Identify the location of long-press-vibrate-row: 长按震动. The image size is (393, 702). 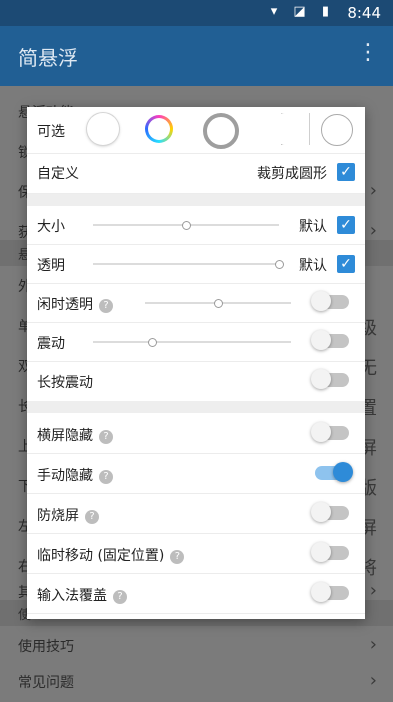
(196, 381).